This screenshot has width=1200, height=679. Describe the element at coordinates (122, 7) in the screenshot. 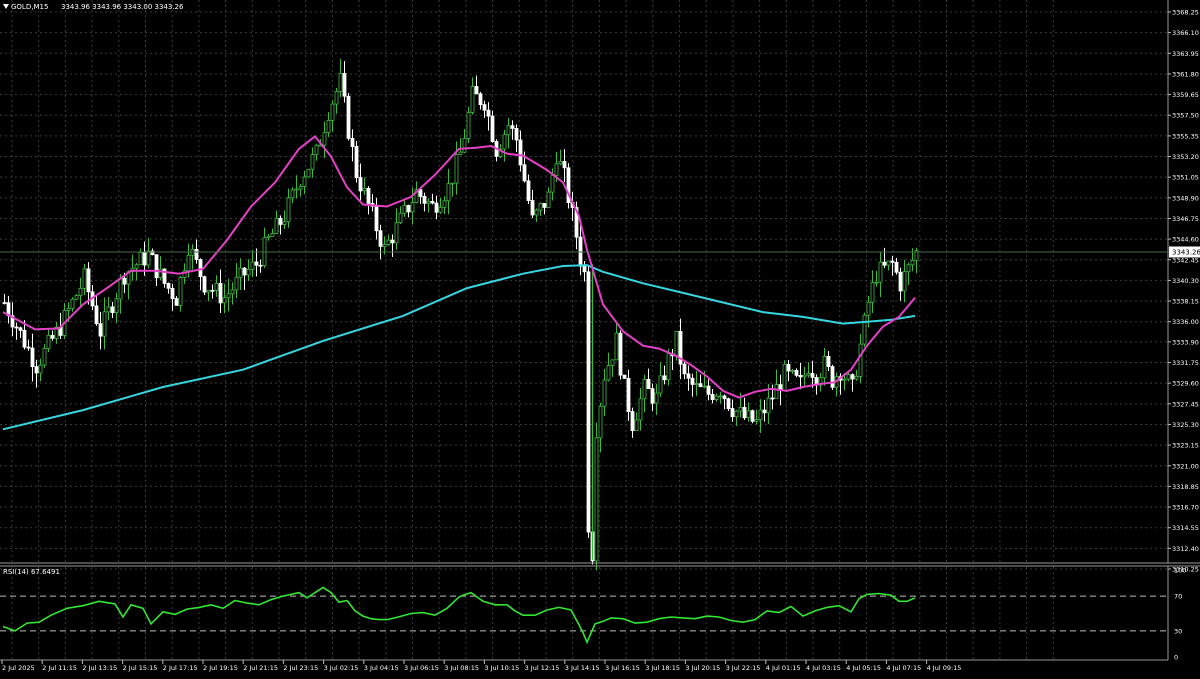

I see `ohlc-values: 3343.96 3343.96 3343.00 3343.26` at that location.